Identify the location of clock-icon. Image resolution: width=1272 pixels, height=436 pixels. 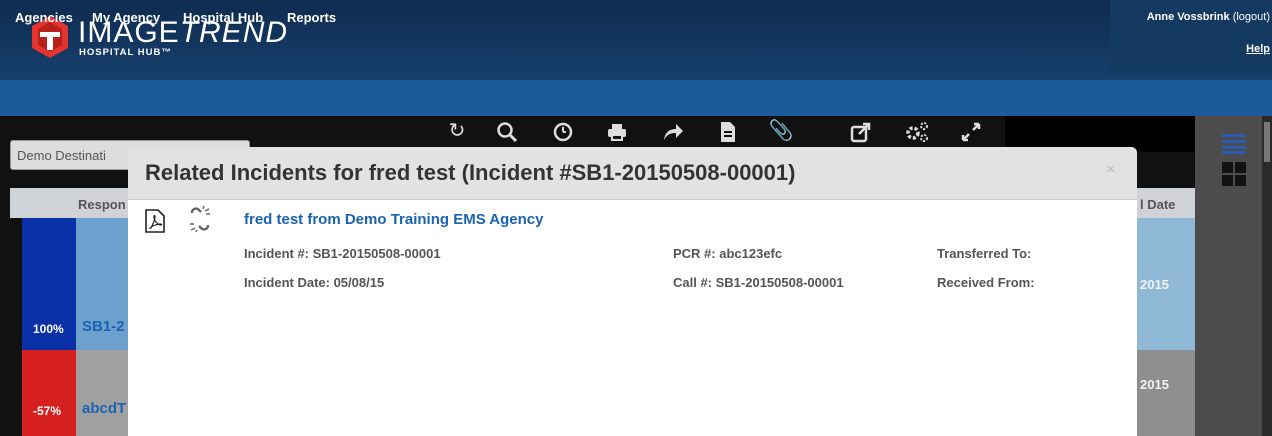
(563, 132).